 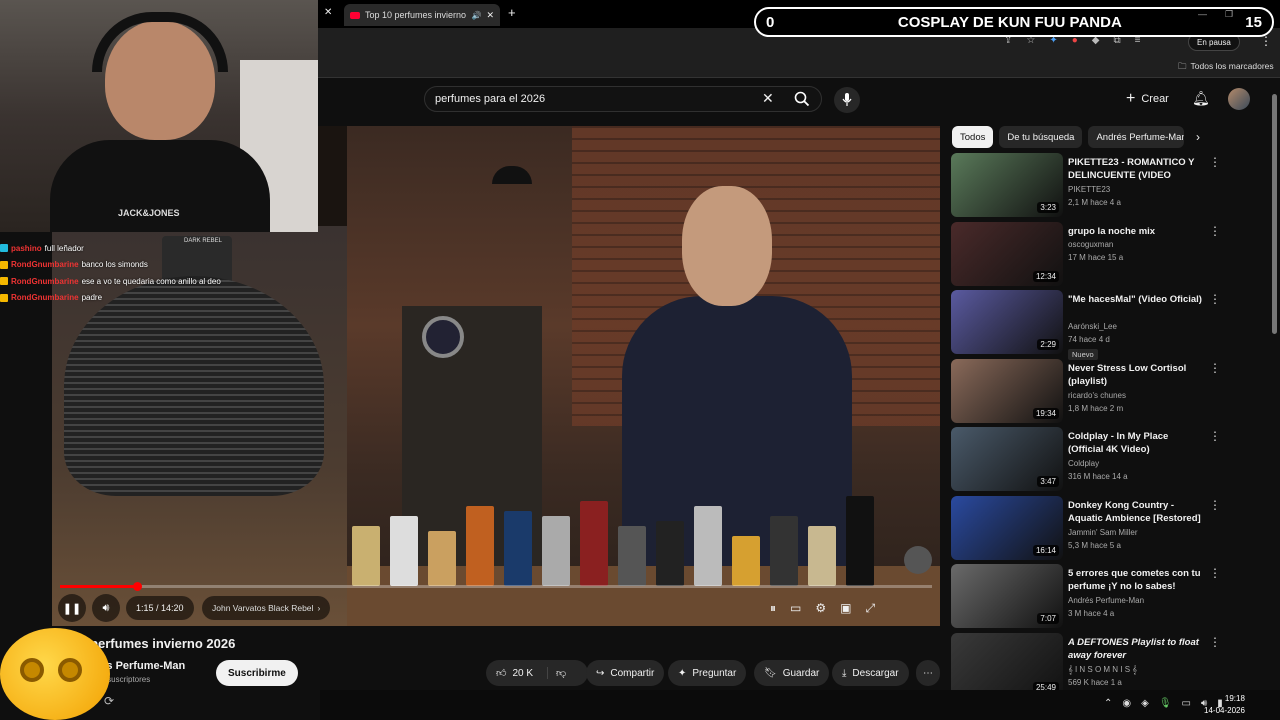 I want to click on video-thumbnail: 16:14, so click(x=1007, y=528).